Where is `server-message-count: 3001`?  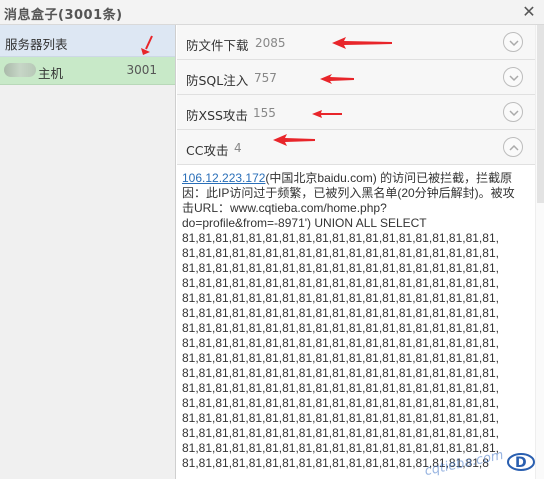 server-message-count: 3001 is located at coordinates (141, 70).